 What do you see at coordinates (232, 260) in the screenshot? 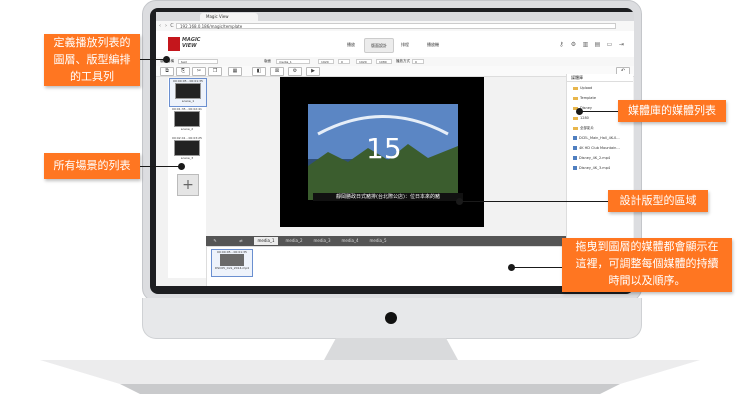
I see `clip-thumbnail` at bounding box center [232, 260].